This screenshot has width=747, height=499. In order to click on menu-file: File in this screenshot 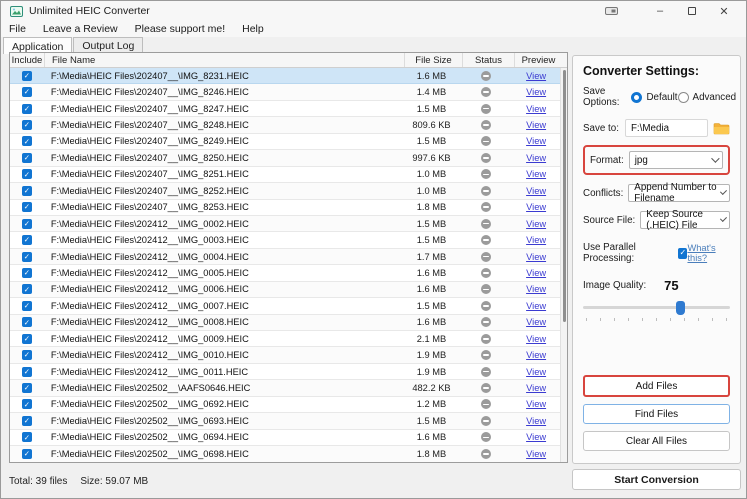, I will do `click(17, 29)`.